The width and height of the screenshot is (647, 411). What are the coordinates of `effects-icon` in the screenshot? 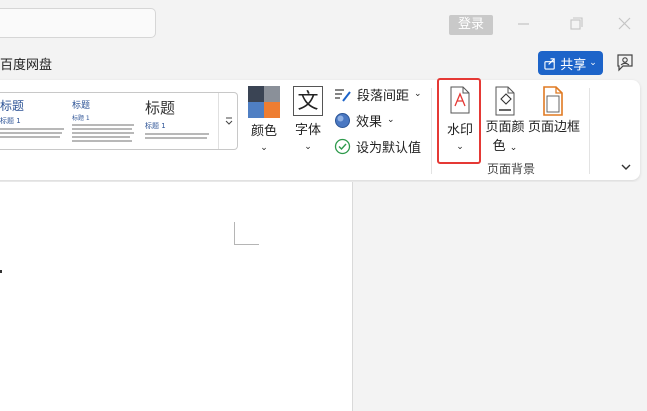 It's located at (342, 120).